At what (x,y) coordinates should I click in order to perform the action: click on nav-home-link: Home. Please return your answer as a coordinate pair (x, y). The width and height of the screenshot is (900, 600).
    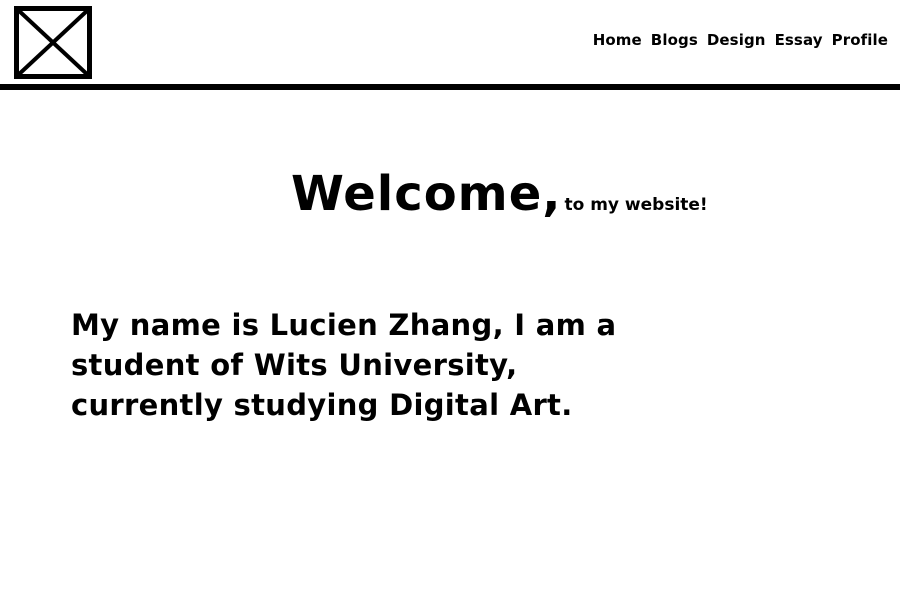
    Looking at the image, I should click on (617, 40).